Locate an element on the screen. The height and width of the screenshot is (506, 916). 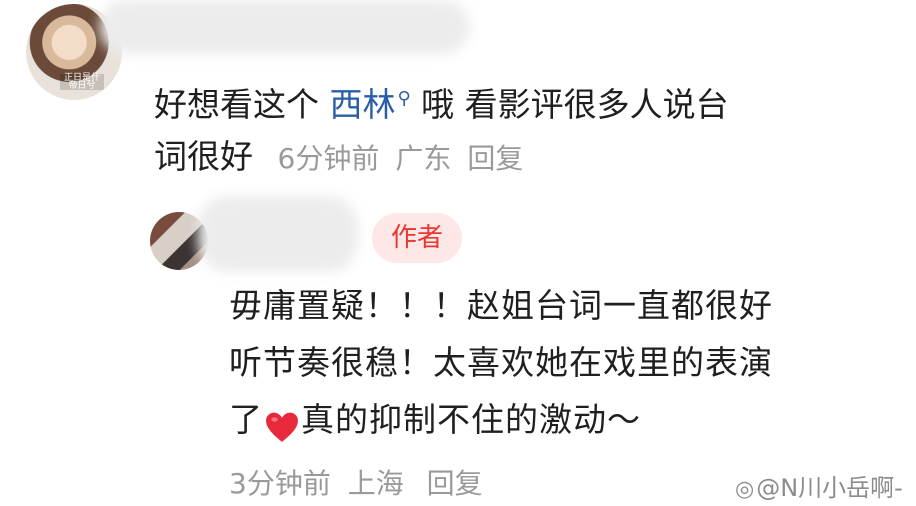
search-link-label: 西林 is located at coordinates (362, 104).